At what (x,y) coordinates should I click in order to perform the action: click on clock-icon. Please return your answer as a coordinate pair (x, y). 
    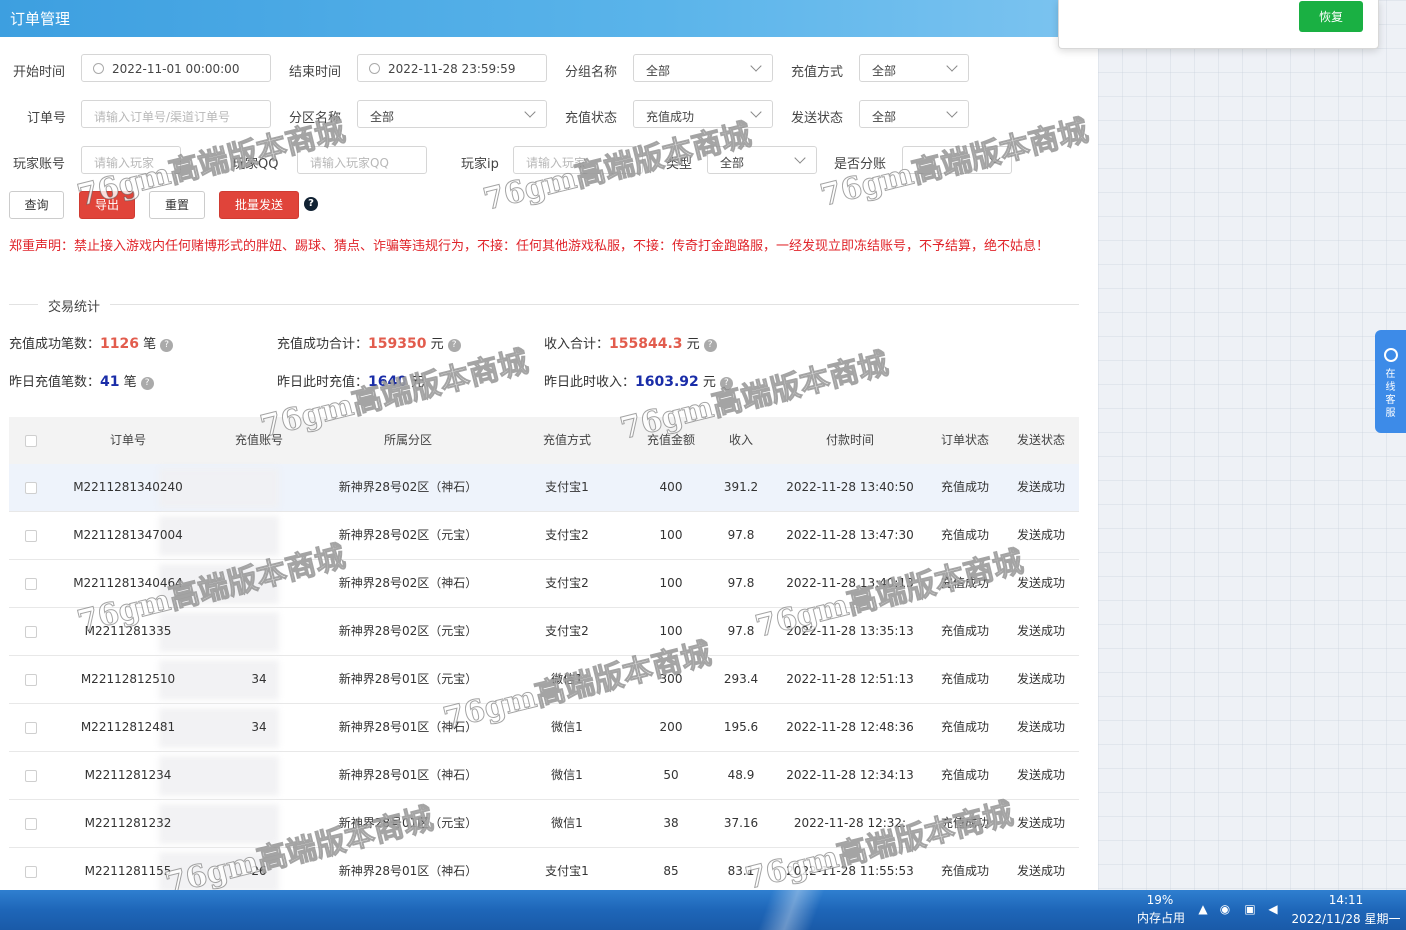
    Looking at the image, I should click on (374, 68).